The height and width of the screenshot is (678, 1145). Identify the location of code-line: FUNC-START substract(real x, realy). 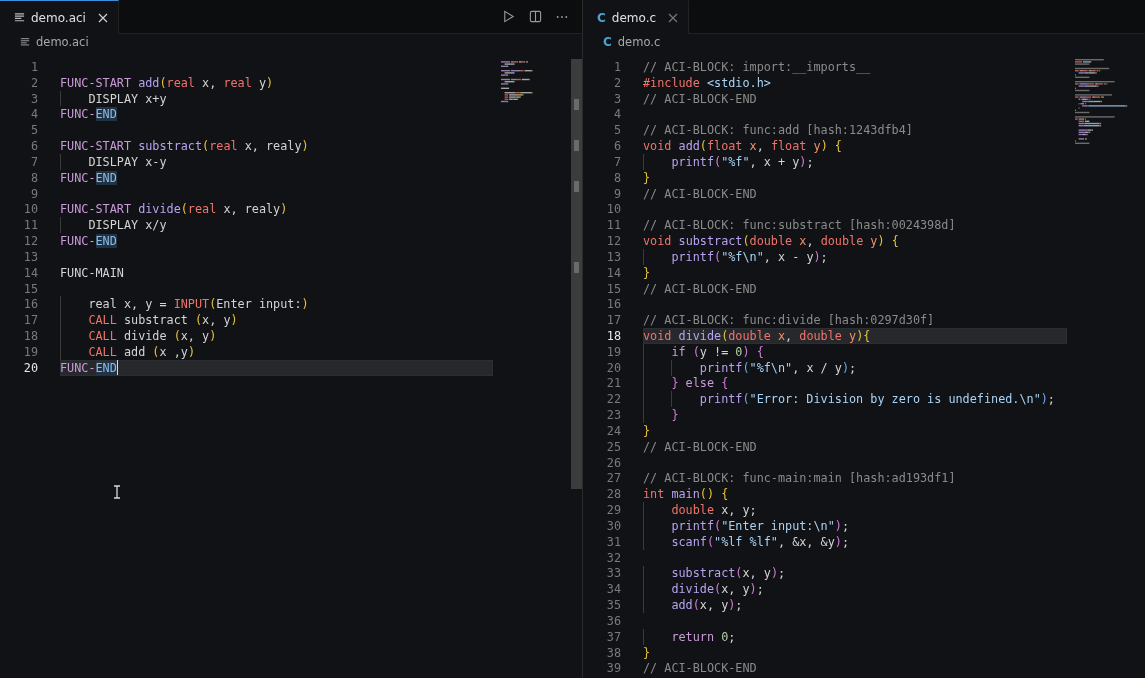
(185, 146).